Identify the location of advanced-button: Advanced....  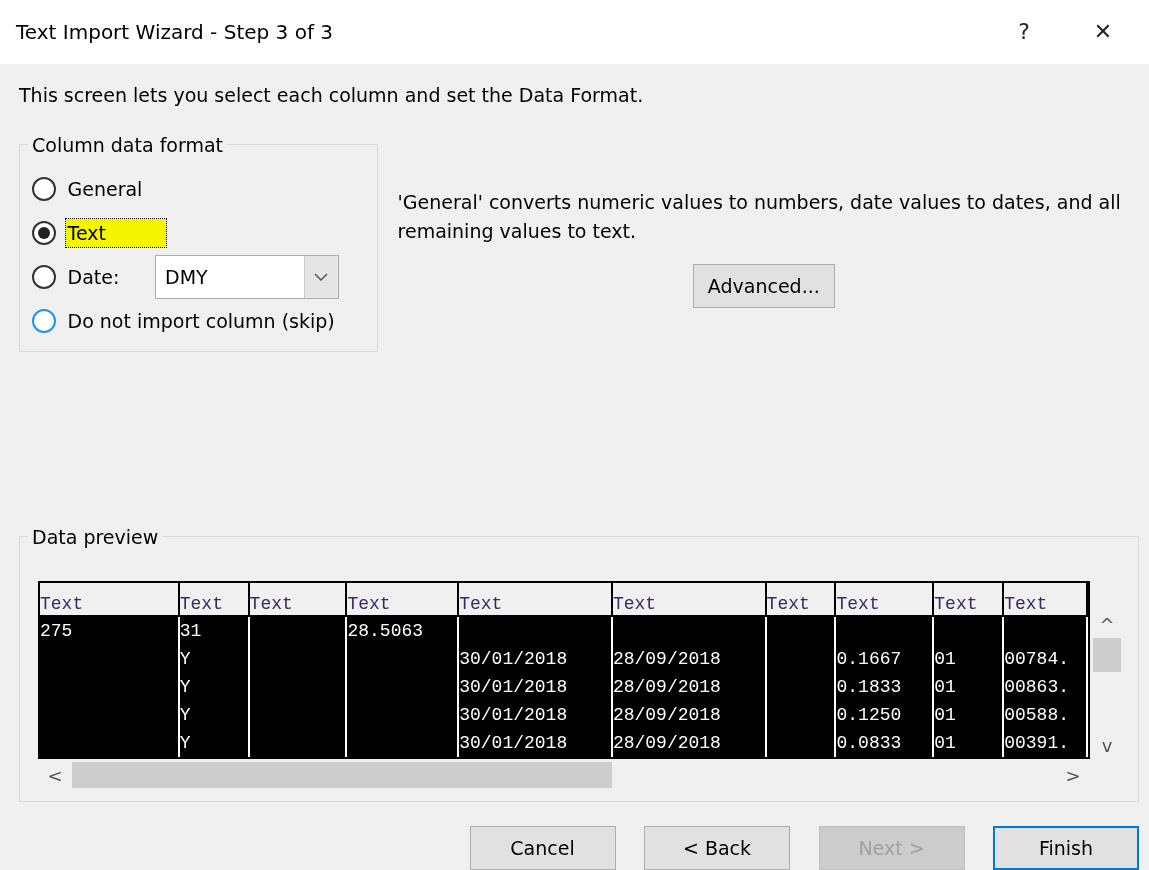
(763, 286).